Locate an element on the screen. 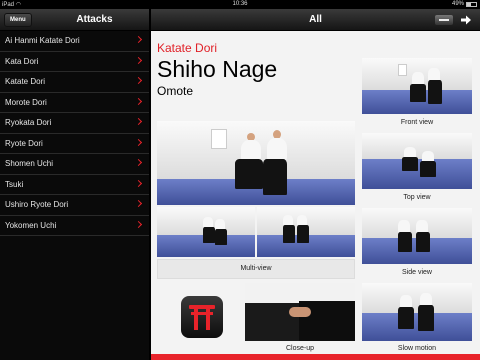  multi-view-main-video is located at coordinates (256, 163).